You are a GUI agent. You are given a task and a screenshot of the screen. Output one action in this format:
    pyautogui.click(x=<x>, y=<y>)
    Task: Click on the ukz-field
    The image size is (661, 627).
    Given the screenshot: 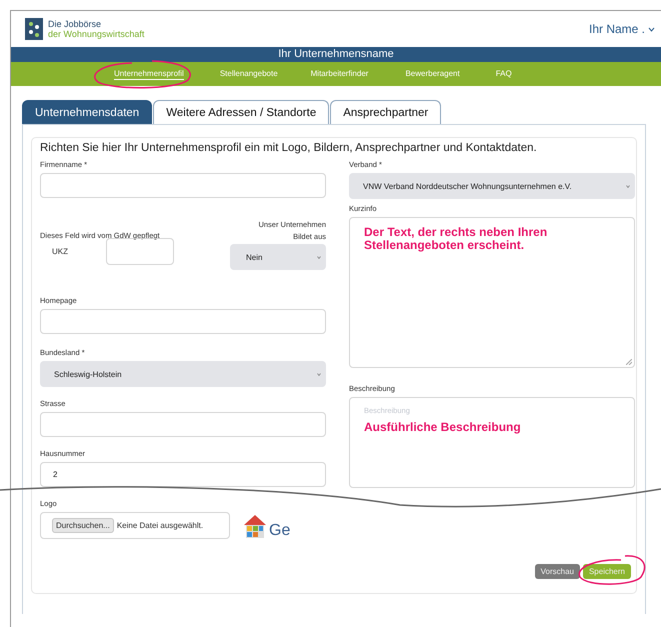 What is the action you would take?
    pyautogui.click(x=140, y=251)
    